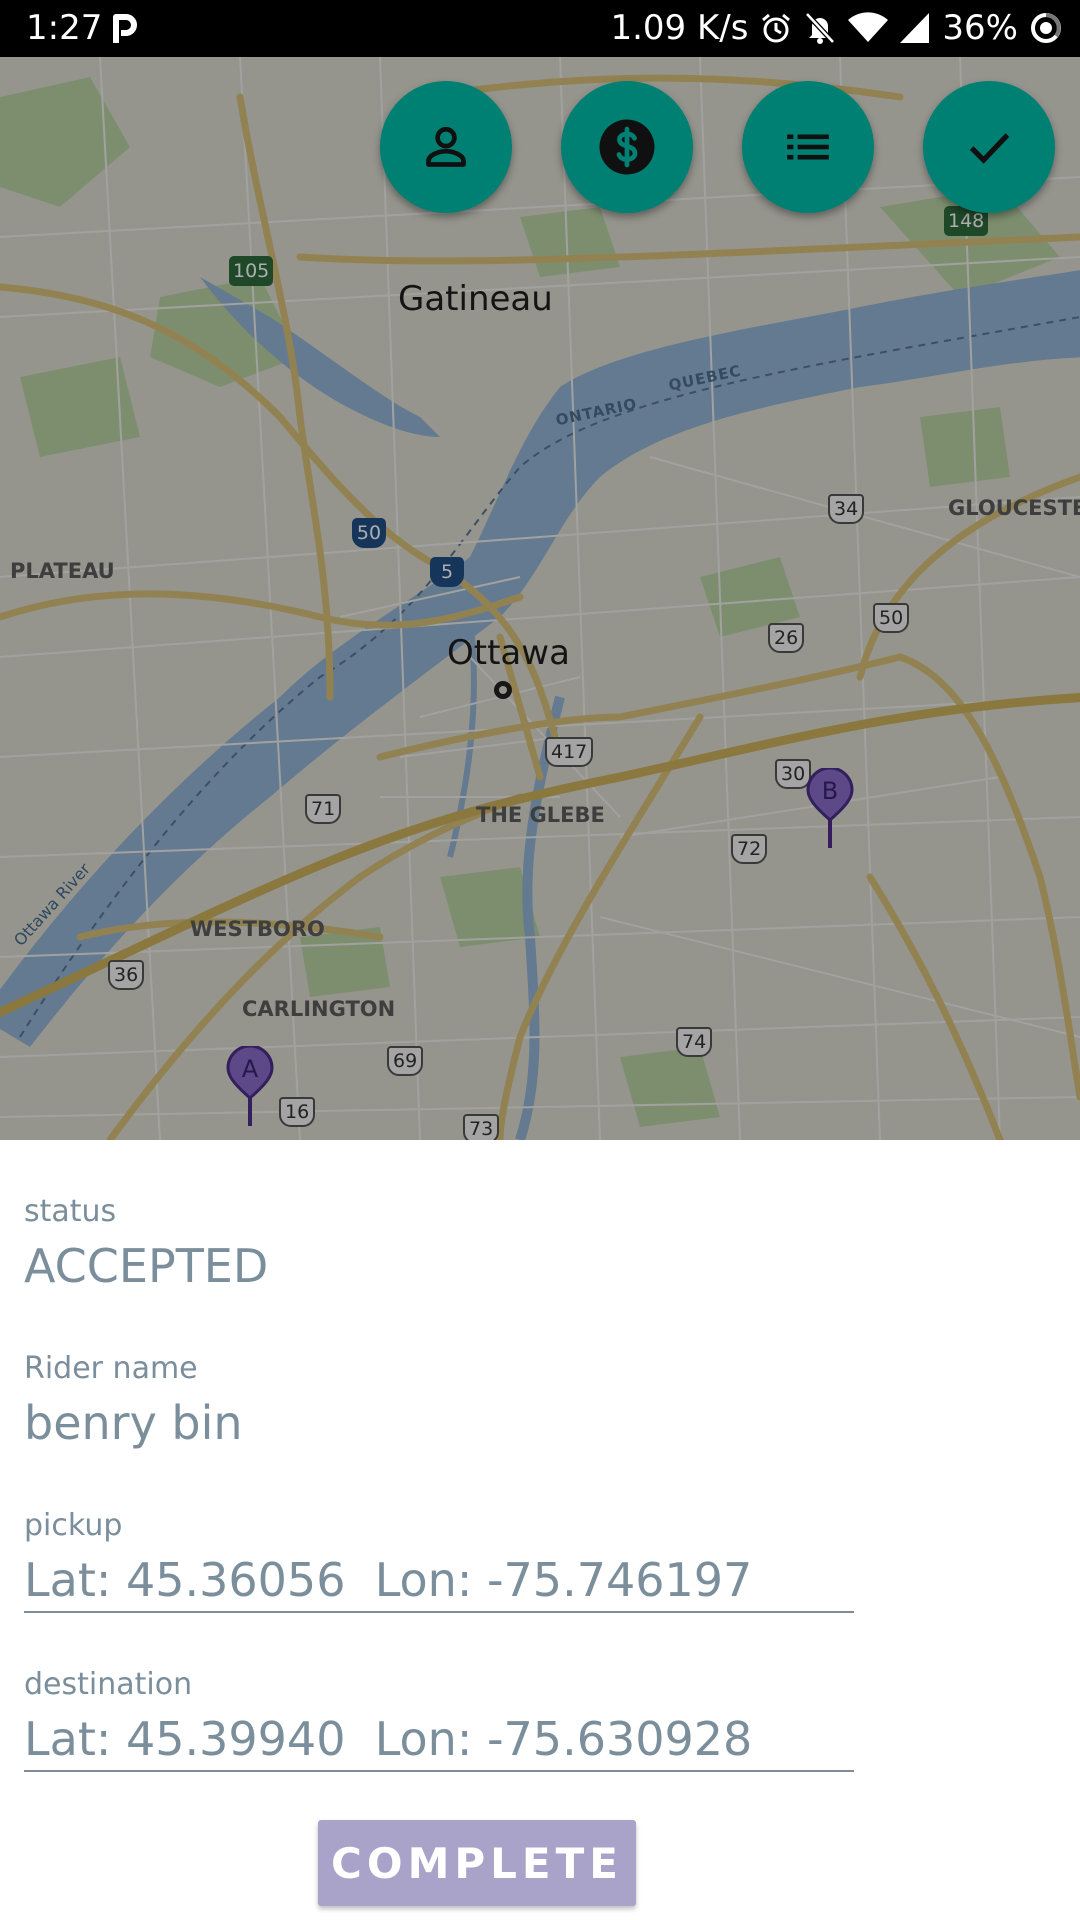 The width and height of the screenshot is (1080, 1920). I want to click on battery-percent: 36%, so click(980, 28).